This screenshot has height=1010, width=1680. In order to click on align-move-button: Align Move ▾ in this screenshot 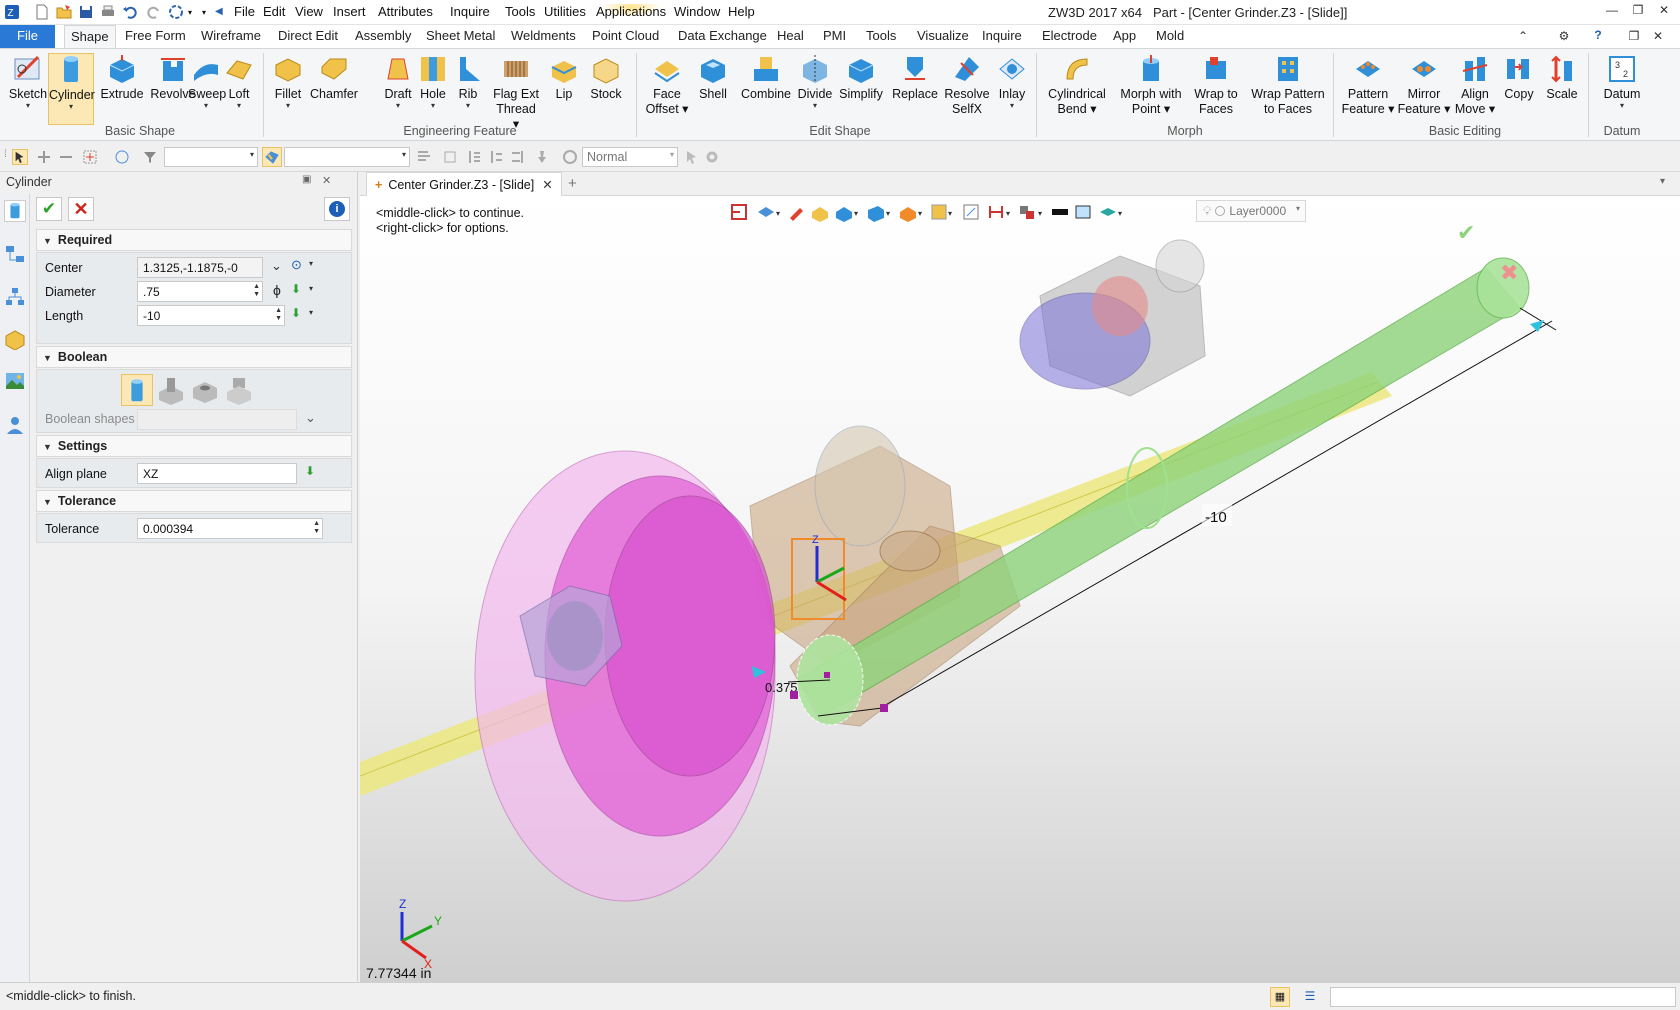, I will do `click(1475, 85)`.